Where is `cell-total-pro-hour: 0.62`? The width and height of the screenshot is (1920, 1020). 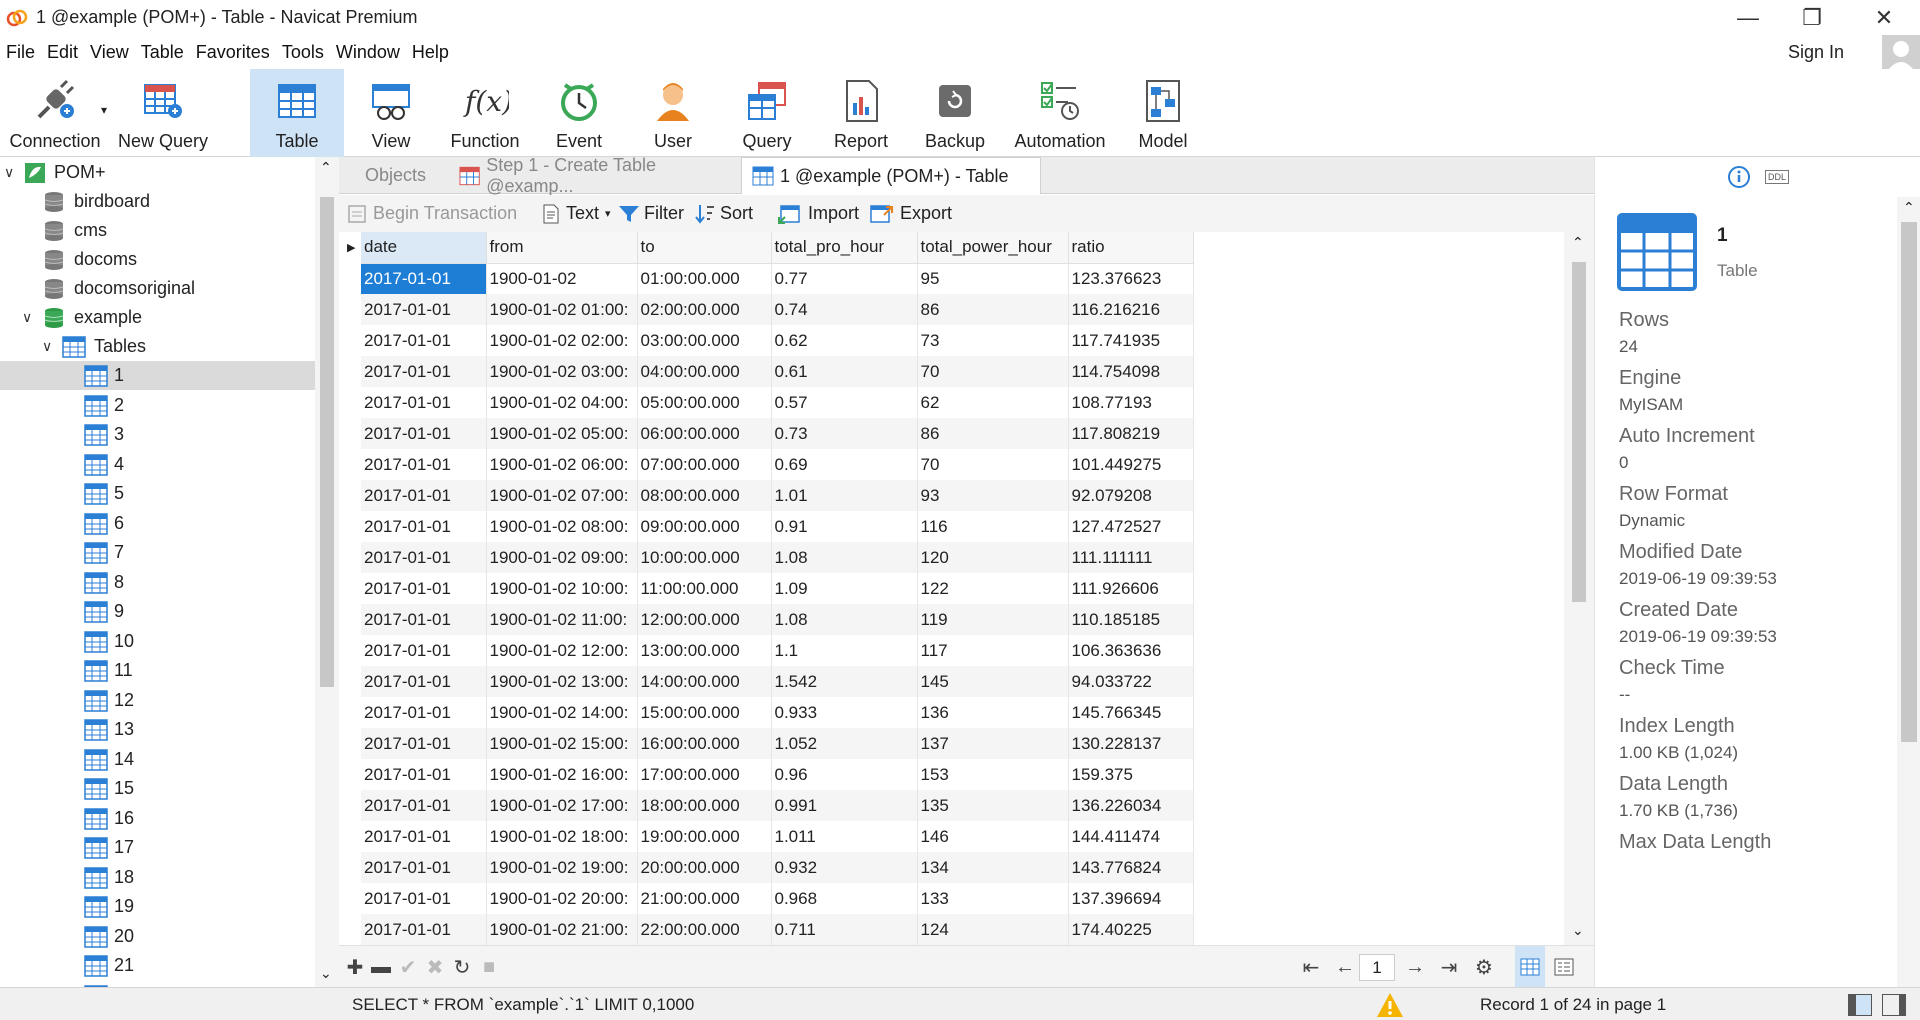
cell-total-pro-hour: 0.62 is located at coordinates (844, 340).